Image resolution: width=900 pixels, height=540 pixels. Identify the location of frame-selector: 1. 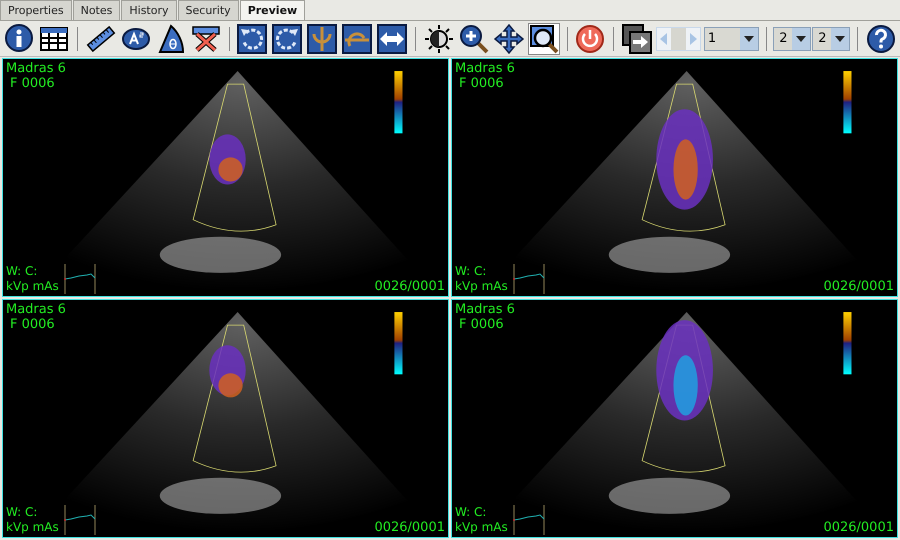
(731, 38).